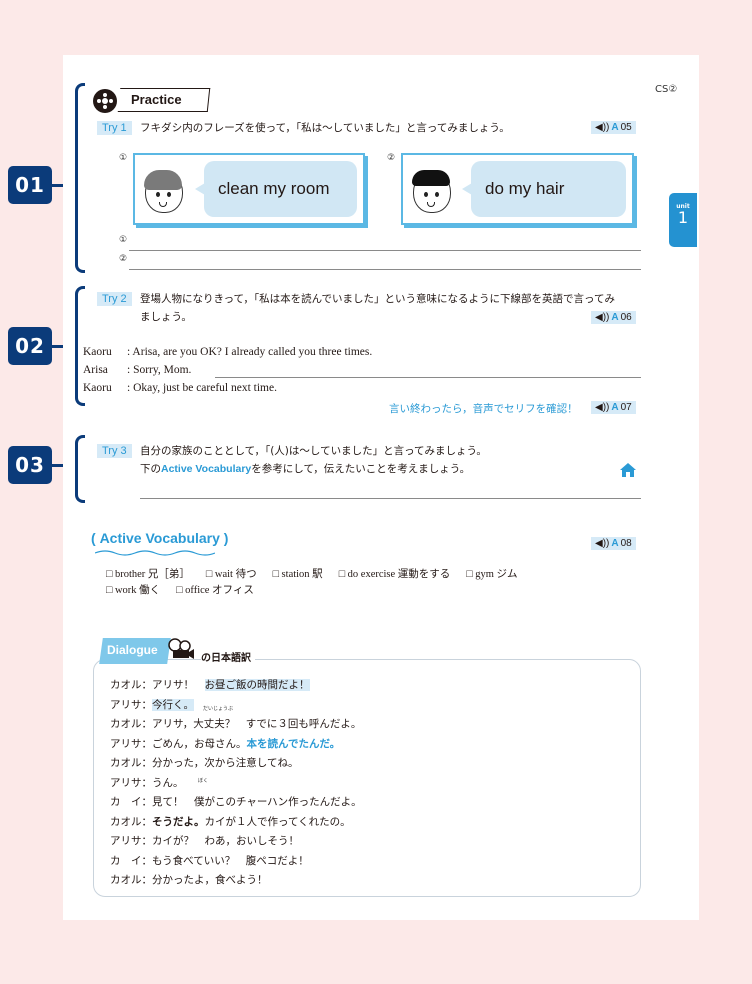 This screenshot has width=752, height=984. What do you see at coordinates (298, 573) in the screenshot?
I see `vocab-item: □ station 駅` at bounding box center [298, 573].